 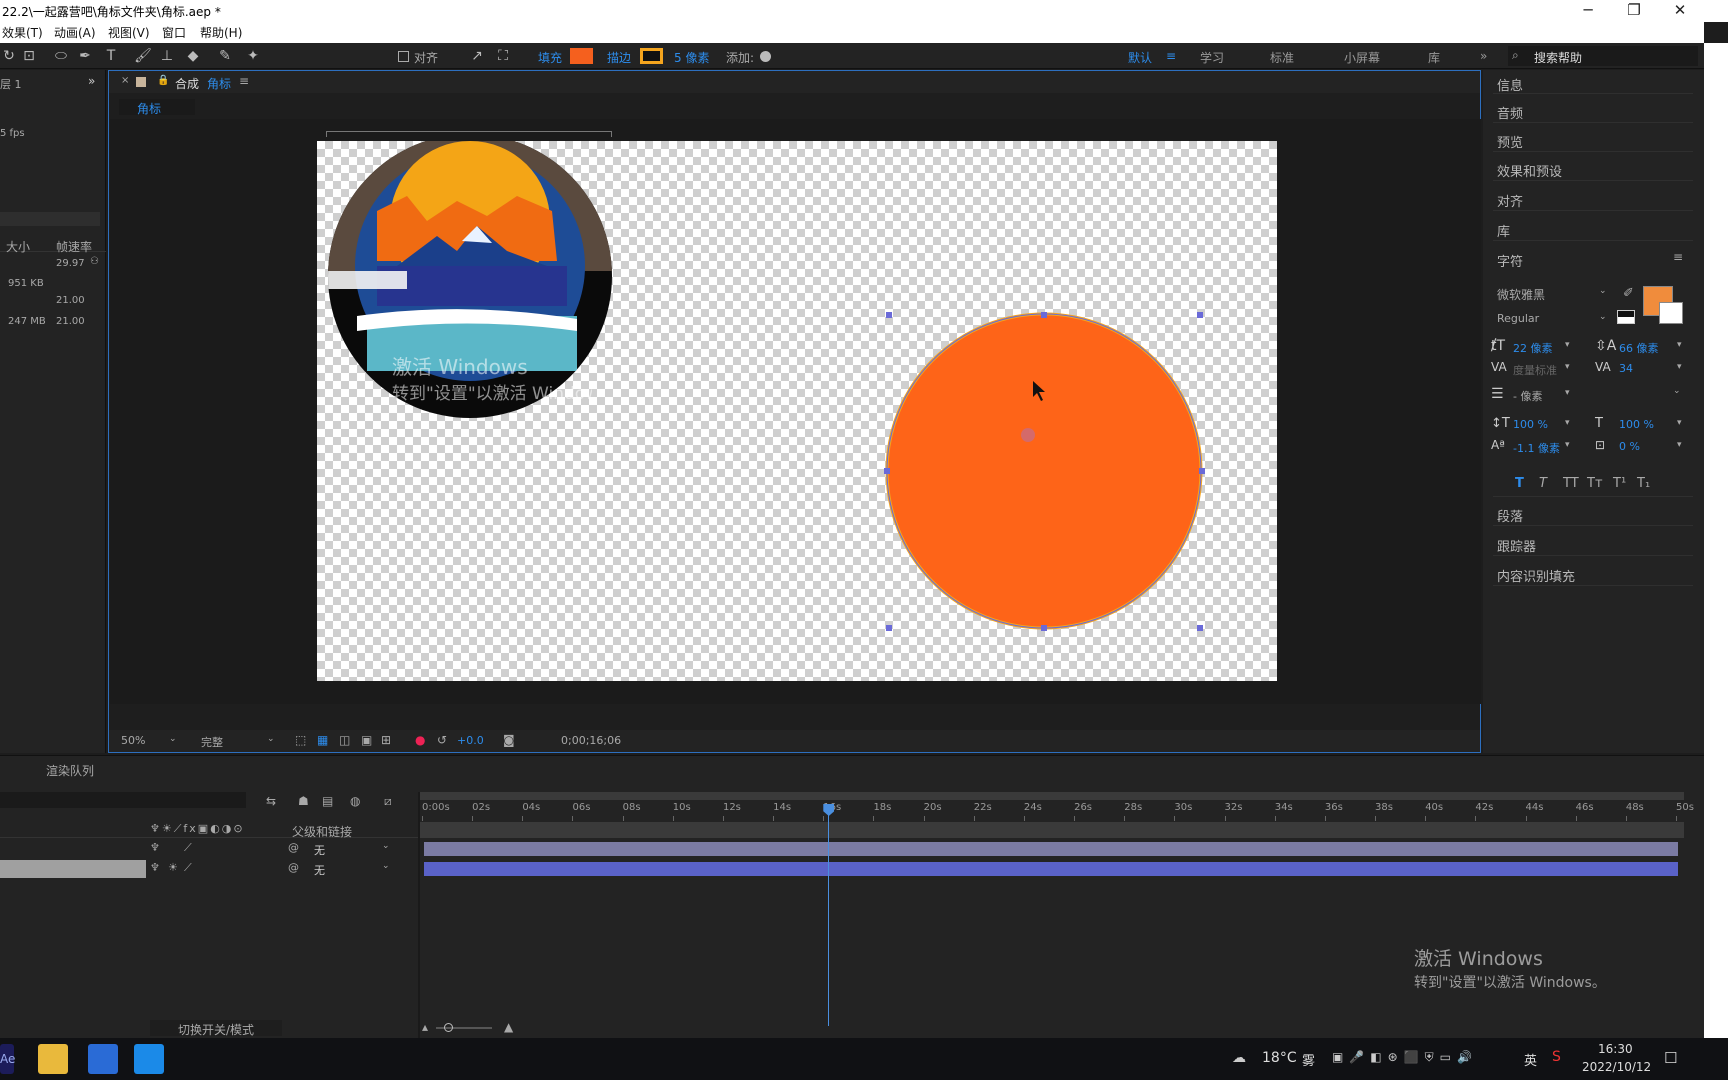 What do you see at coordinates (209, 869) in the screenshot?
I see `layer-row: ♆ ☀ ⟋ @ 无 ⌄` at bounding box center [209, 869].